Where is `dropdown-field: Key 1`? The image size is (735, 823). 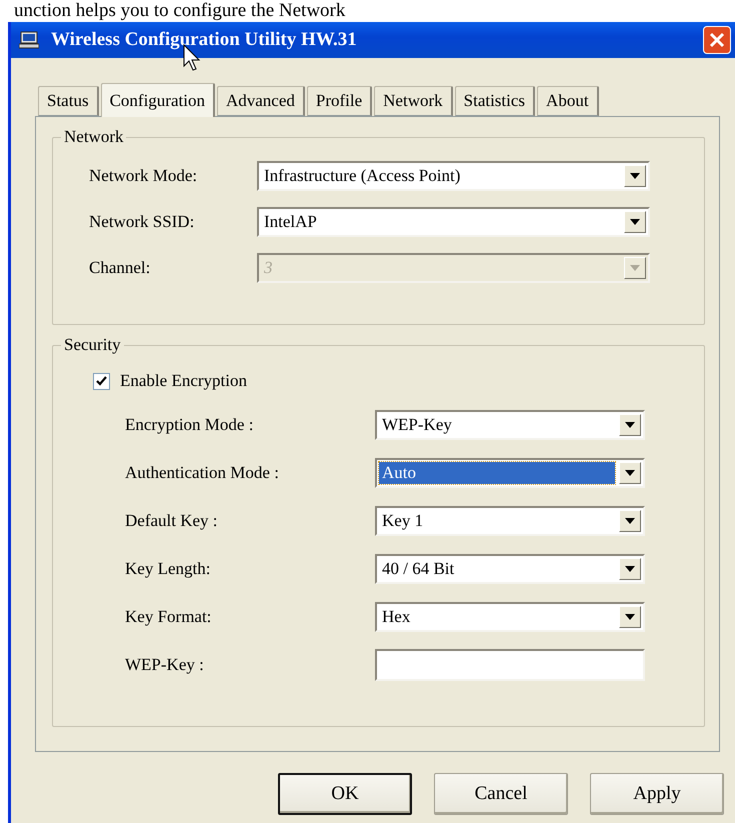
dropdown-field: Key 1 is located at coordinates (510, 521).